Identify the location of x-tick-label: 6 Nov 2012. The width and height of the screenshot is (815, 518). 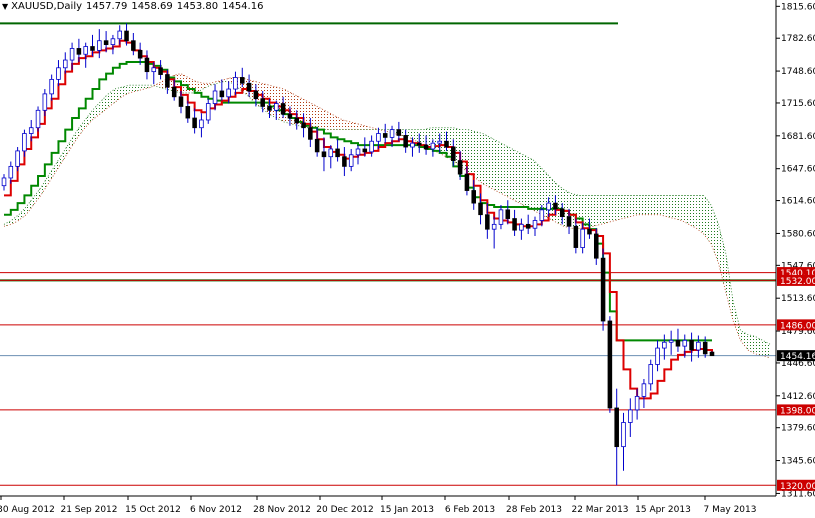
(216, 510).